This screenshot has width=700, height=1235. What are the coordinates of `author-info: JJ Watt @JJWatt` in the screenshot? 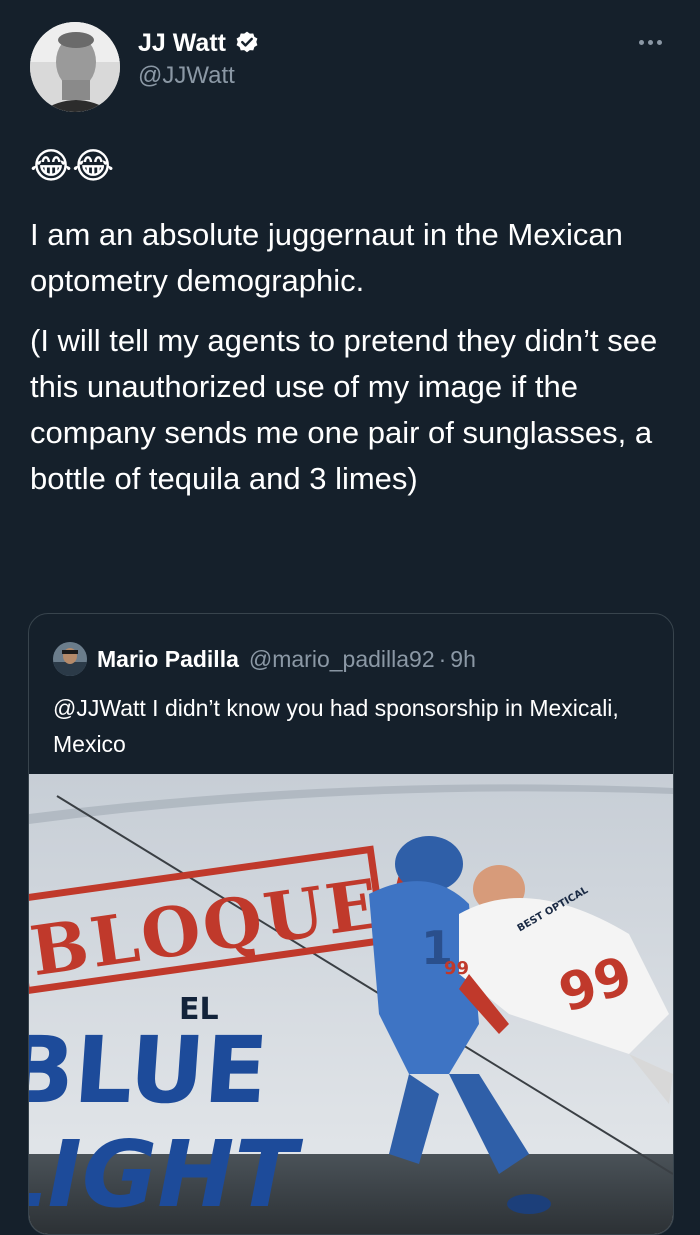 It's located at (199, 58).